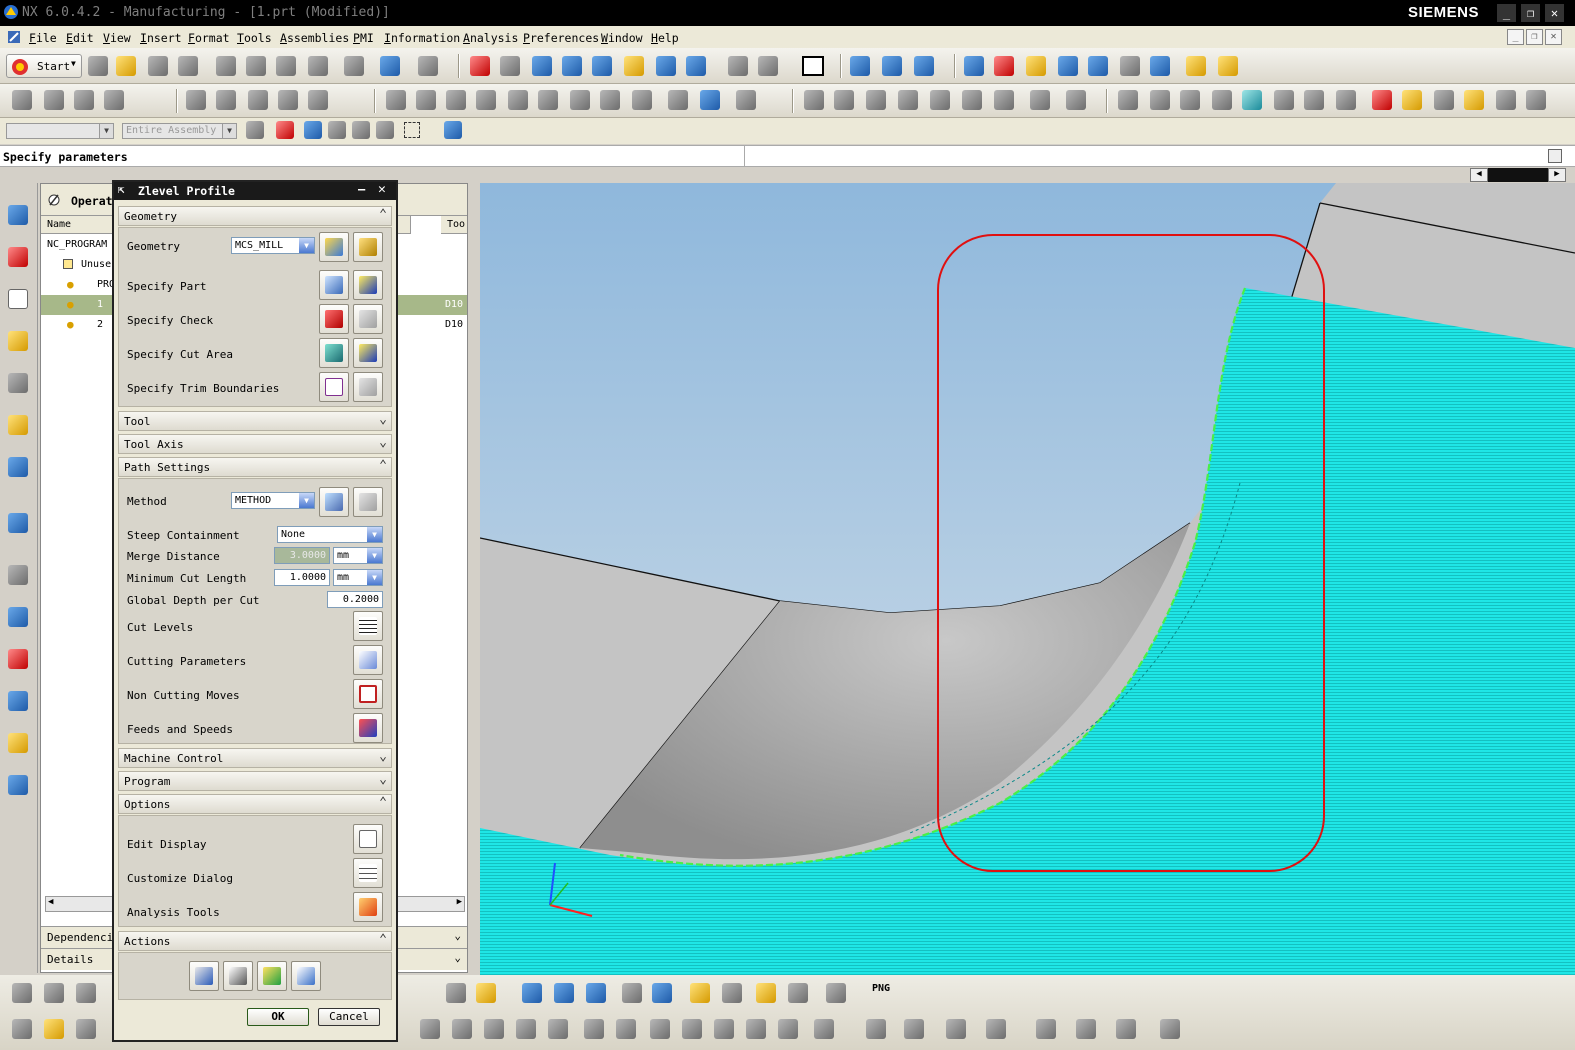  What do you see at coordinates (426, 100) in the screenshot?
I see `cut-op-icon` at bounding box center [426, 100].